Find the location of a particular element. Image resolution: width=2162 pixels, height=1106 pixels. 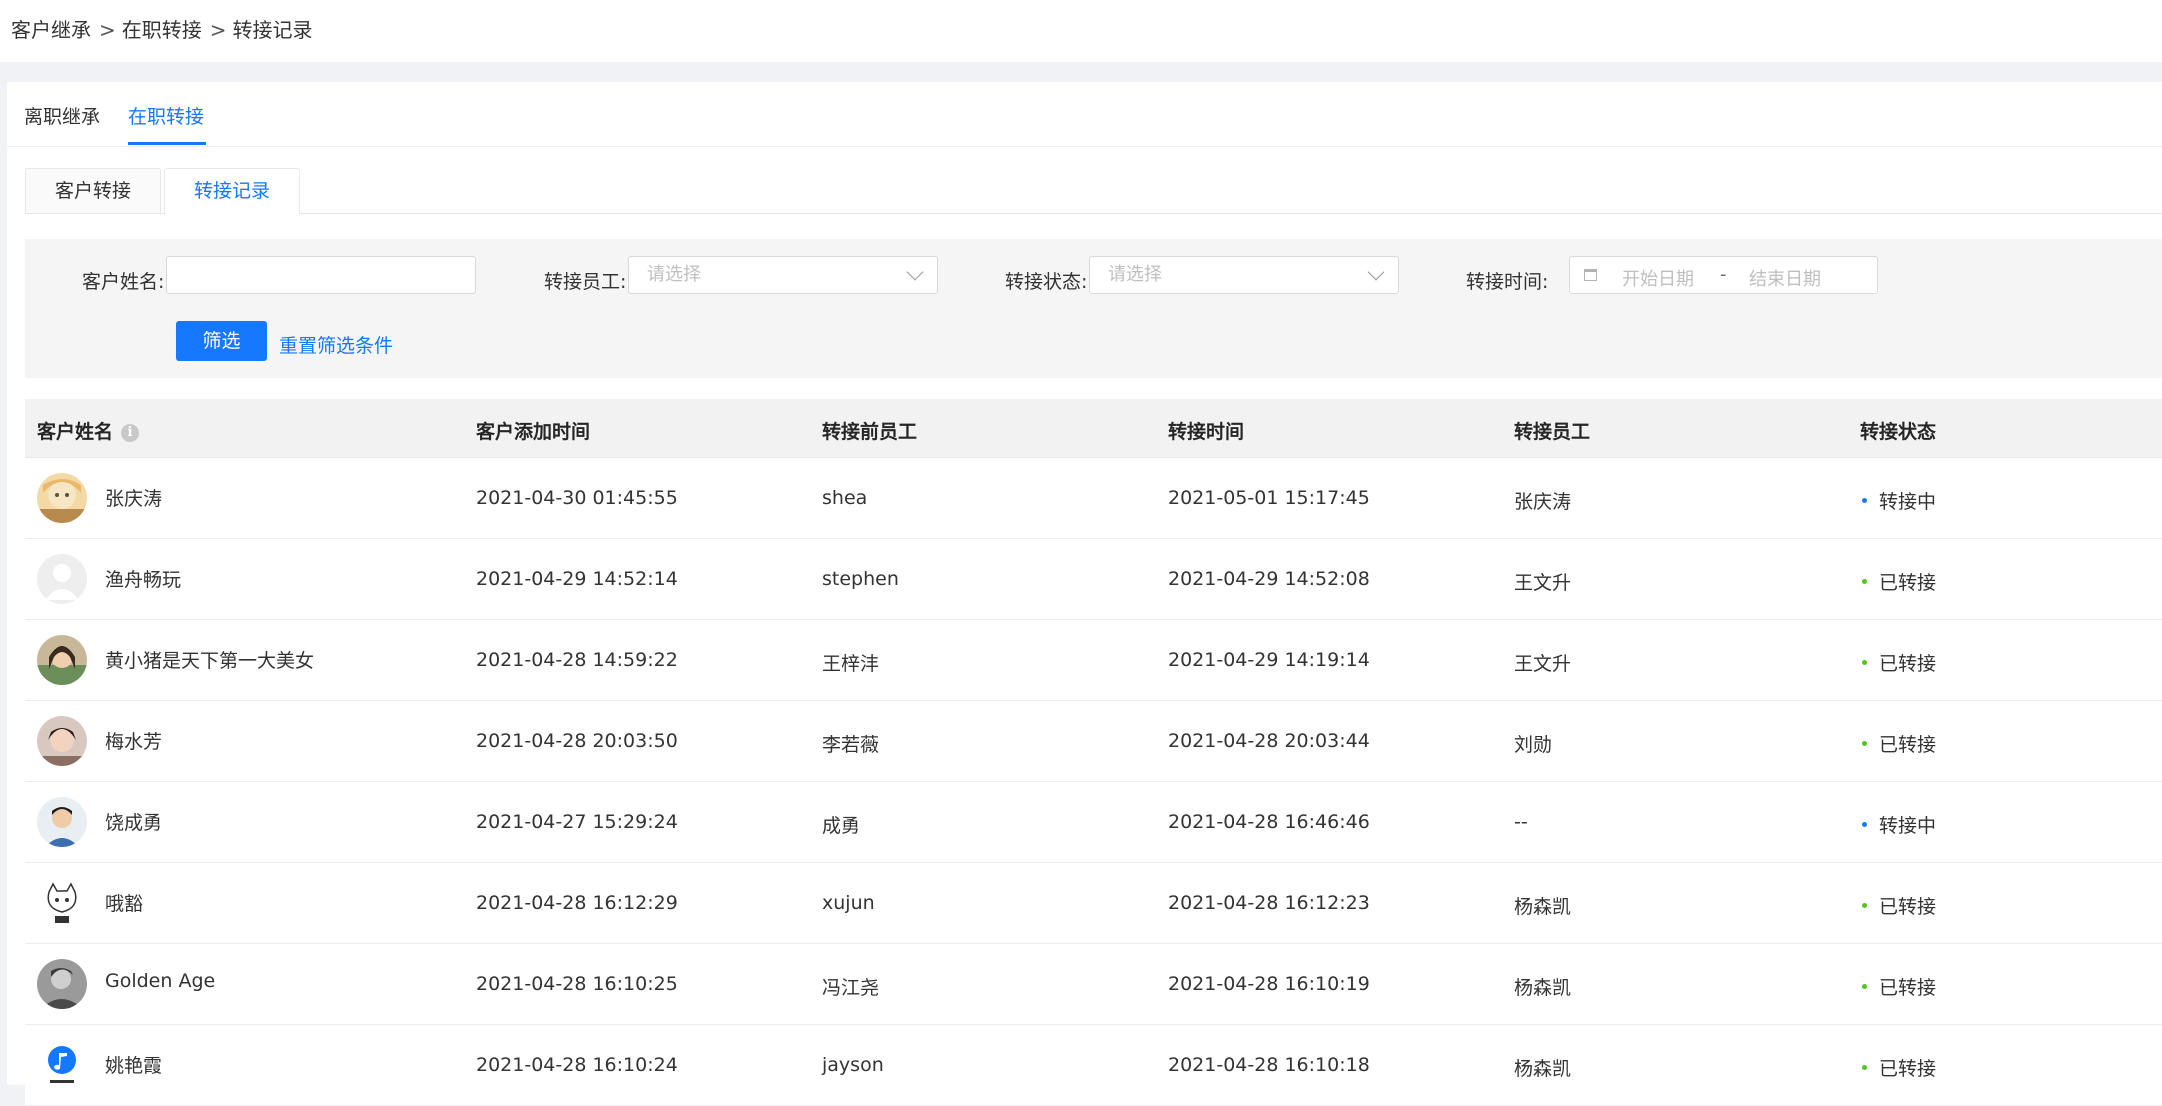

table-header: 客户姓名 i 客户添加时间 转接前员工 转接时间 转接员工 转接状态 is located at coordinates (1093, 428).